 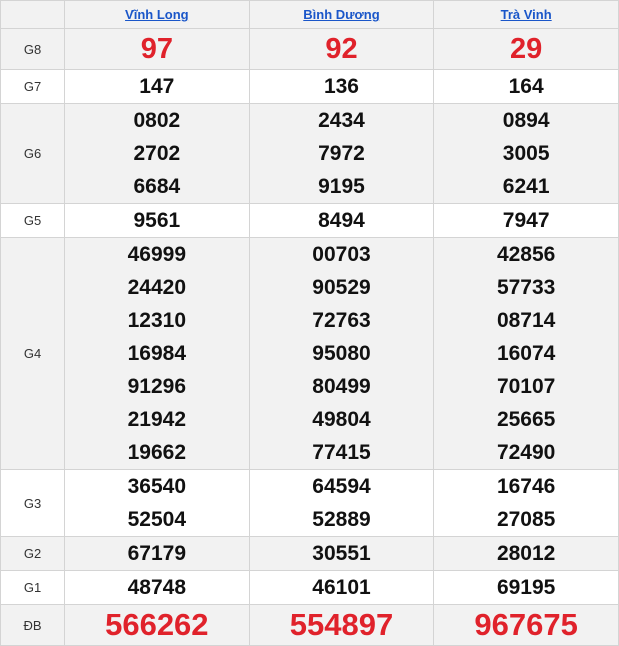 I want to click on result-cell: 554897, so click(x=341, y=625).